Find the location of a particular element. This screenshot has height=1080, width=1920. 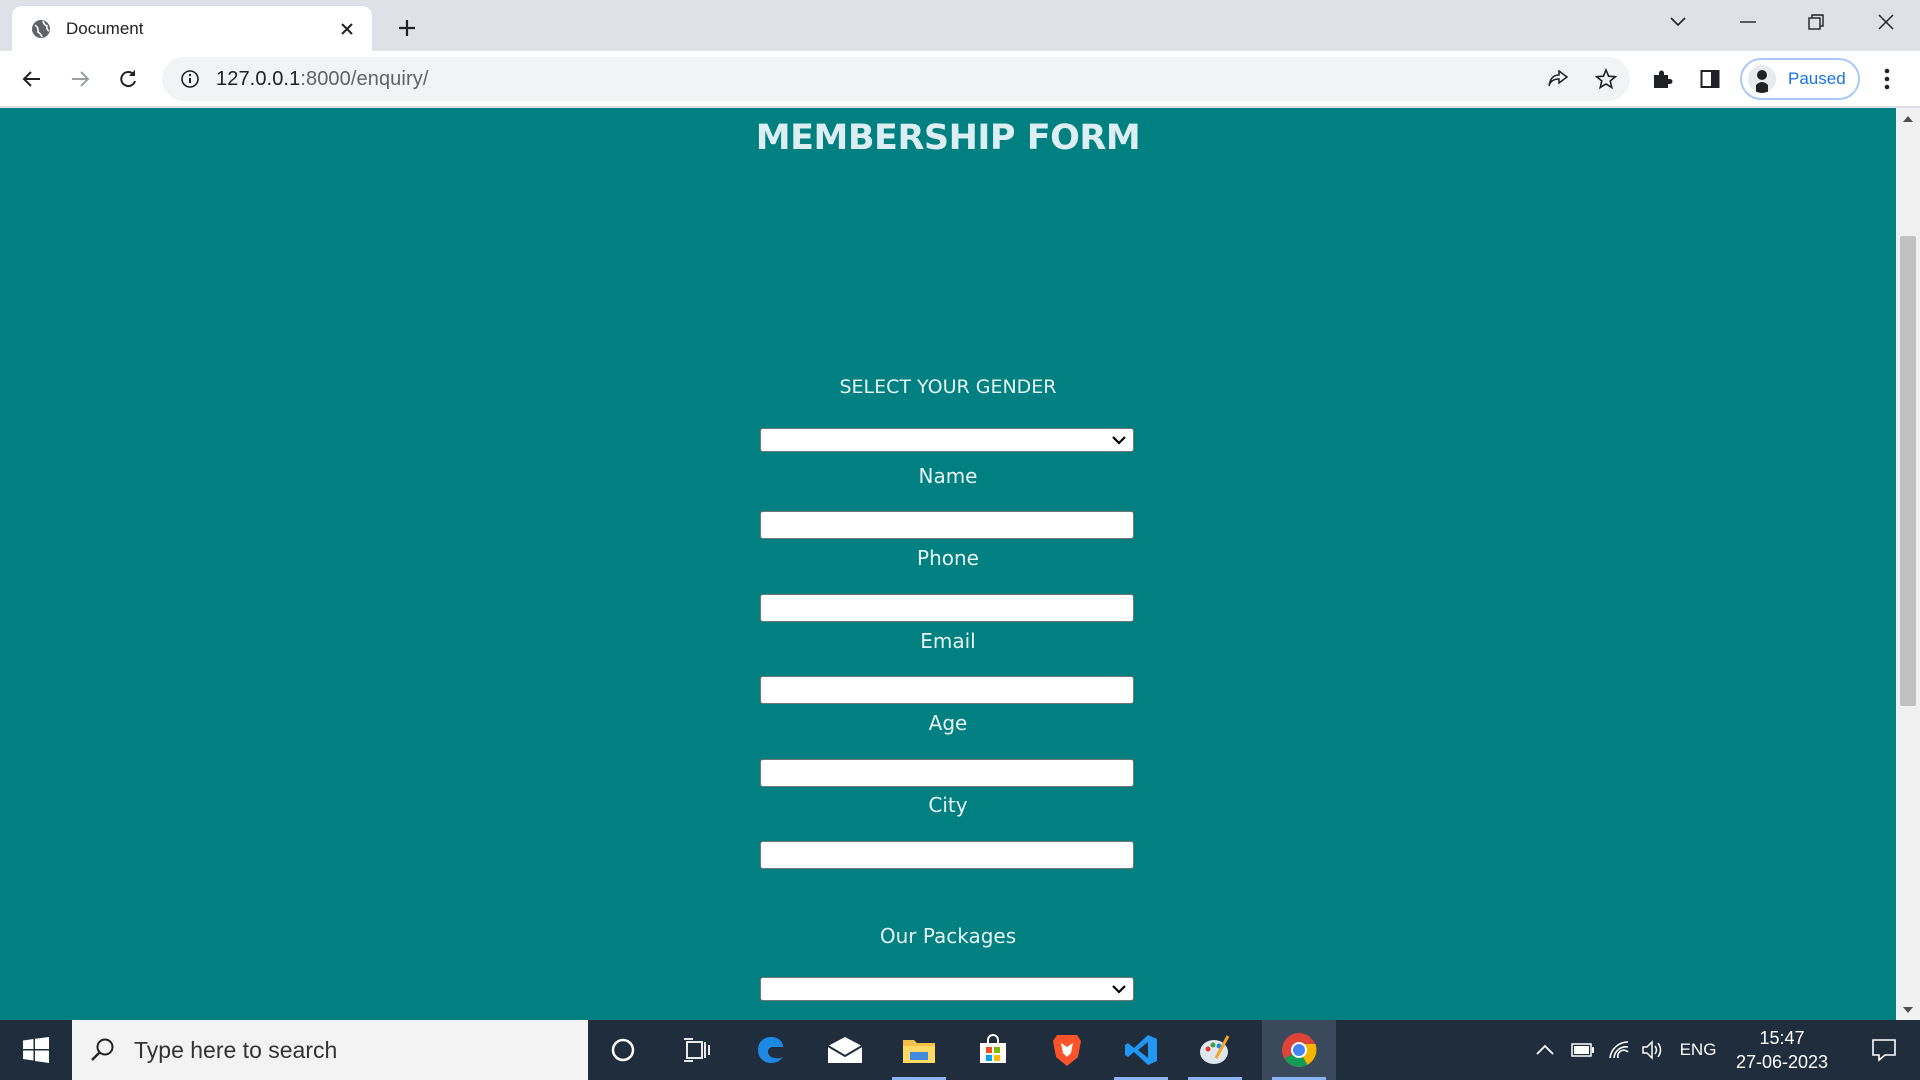

volume-icon is located at coordinates (1653, 1050).